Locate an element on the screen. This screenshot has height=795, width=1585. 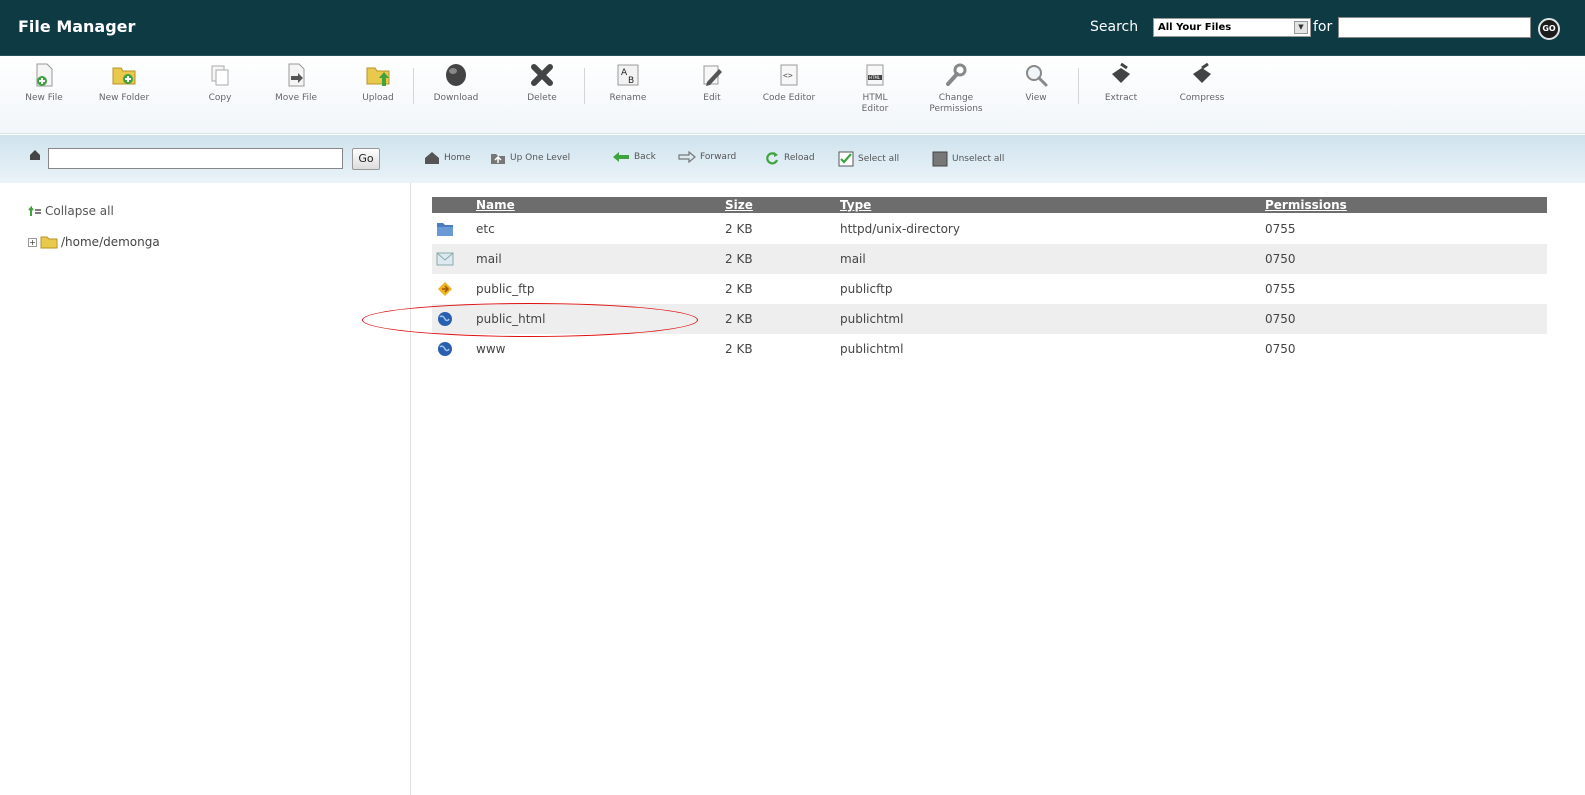
compress-button: Compress is located at coordinates (1202, 83).